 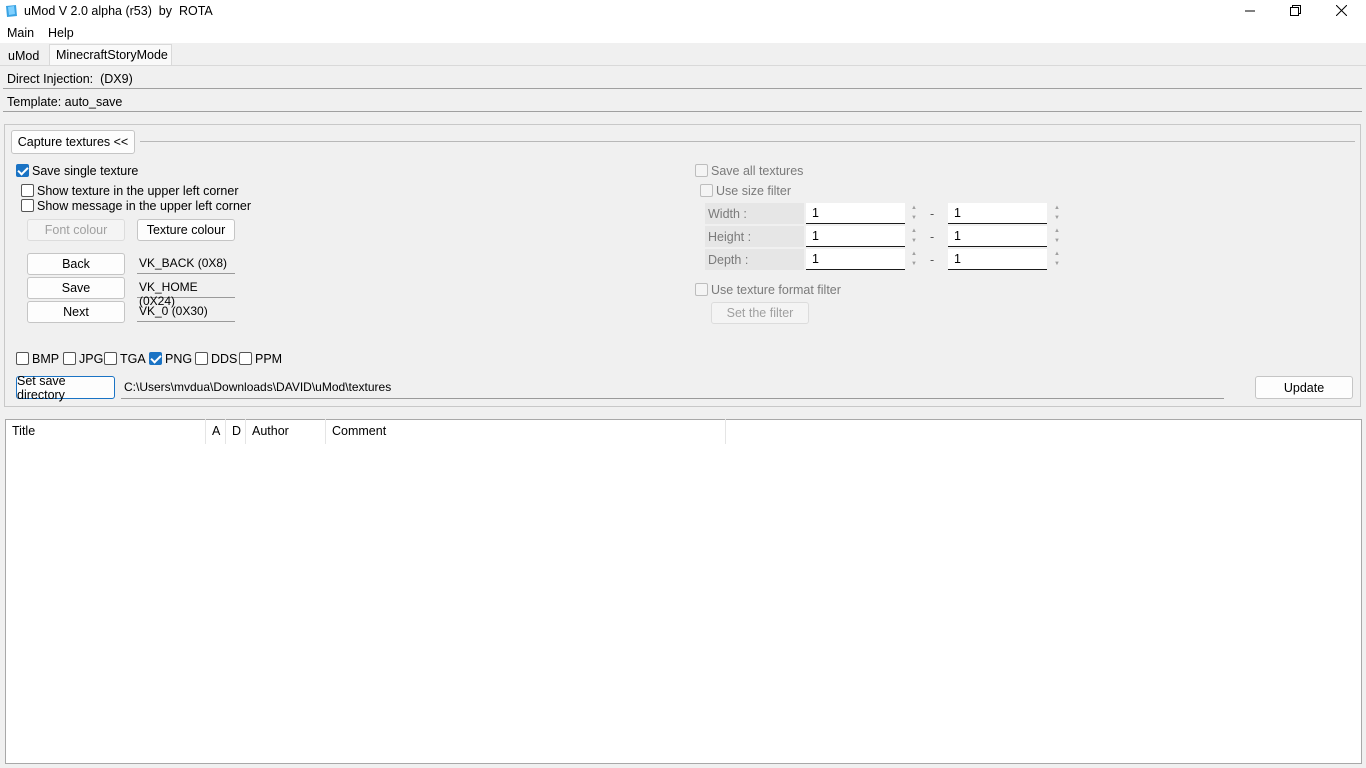 I want to click on column-d: D, so click(x=236, y=431).